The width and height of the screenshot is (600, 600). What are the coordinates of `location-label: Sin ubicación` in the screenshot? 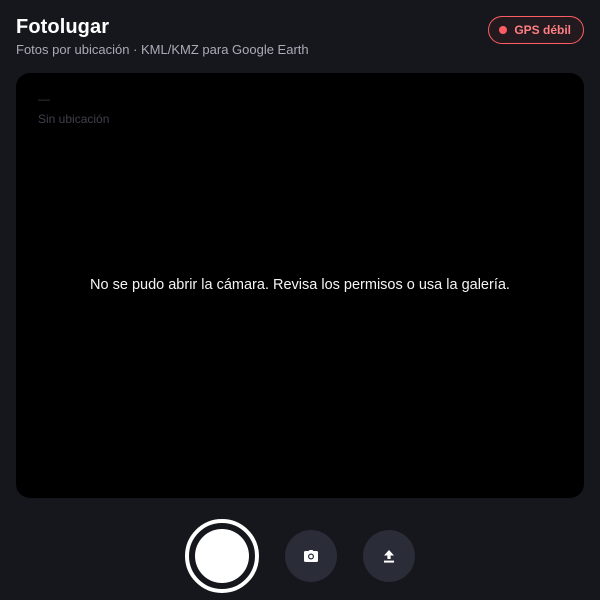 It's located at (74, 119).